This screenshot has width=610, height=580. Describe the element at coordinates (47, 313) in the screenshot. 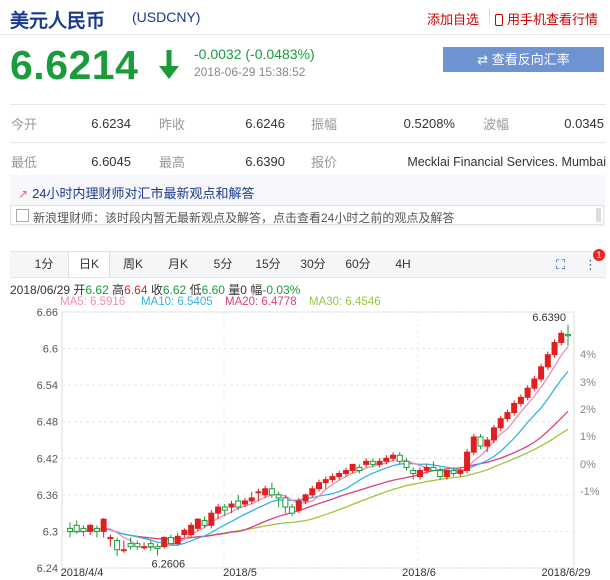

I see `y-tick-label: 6.66` at that location.